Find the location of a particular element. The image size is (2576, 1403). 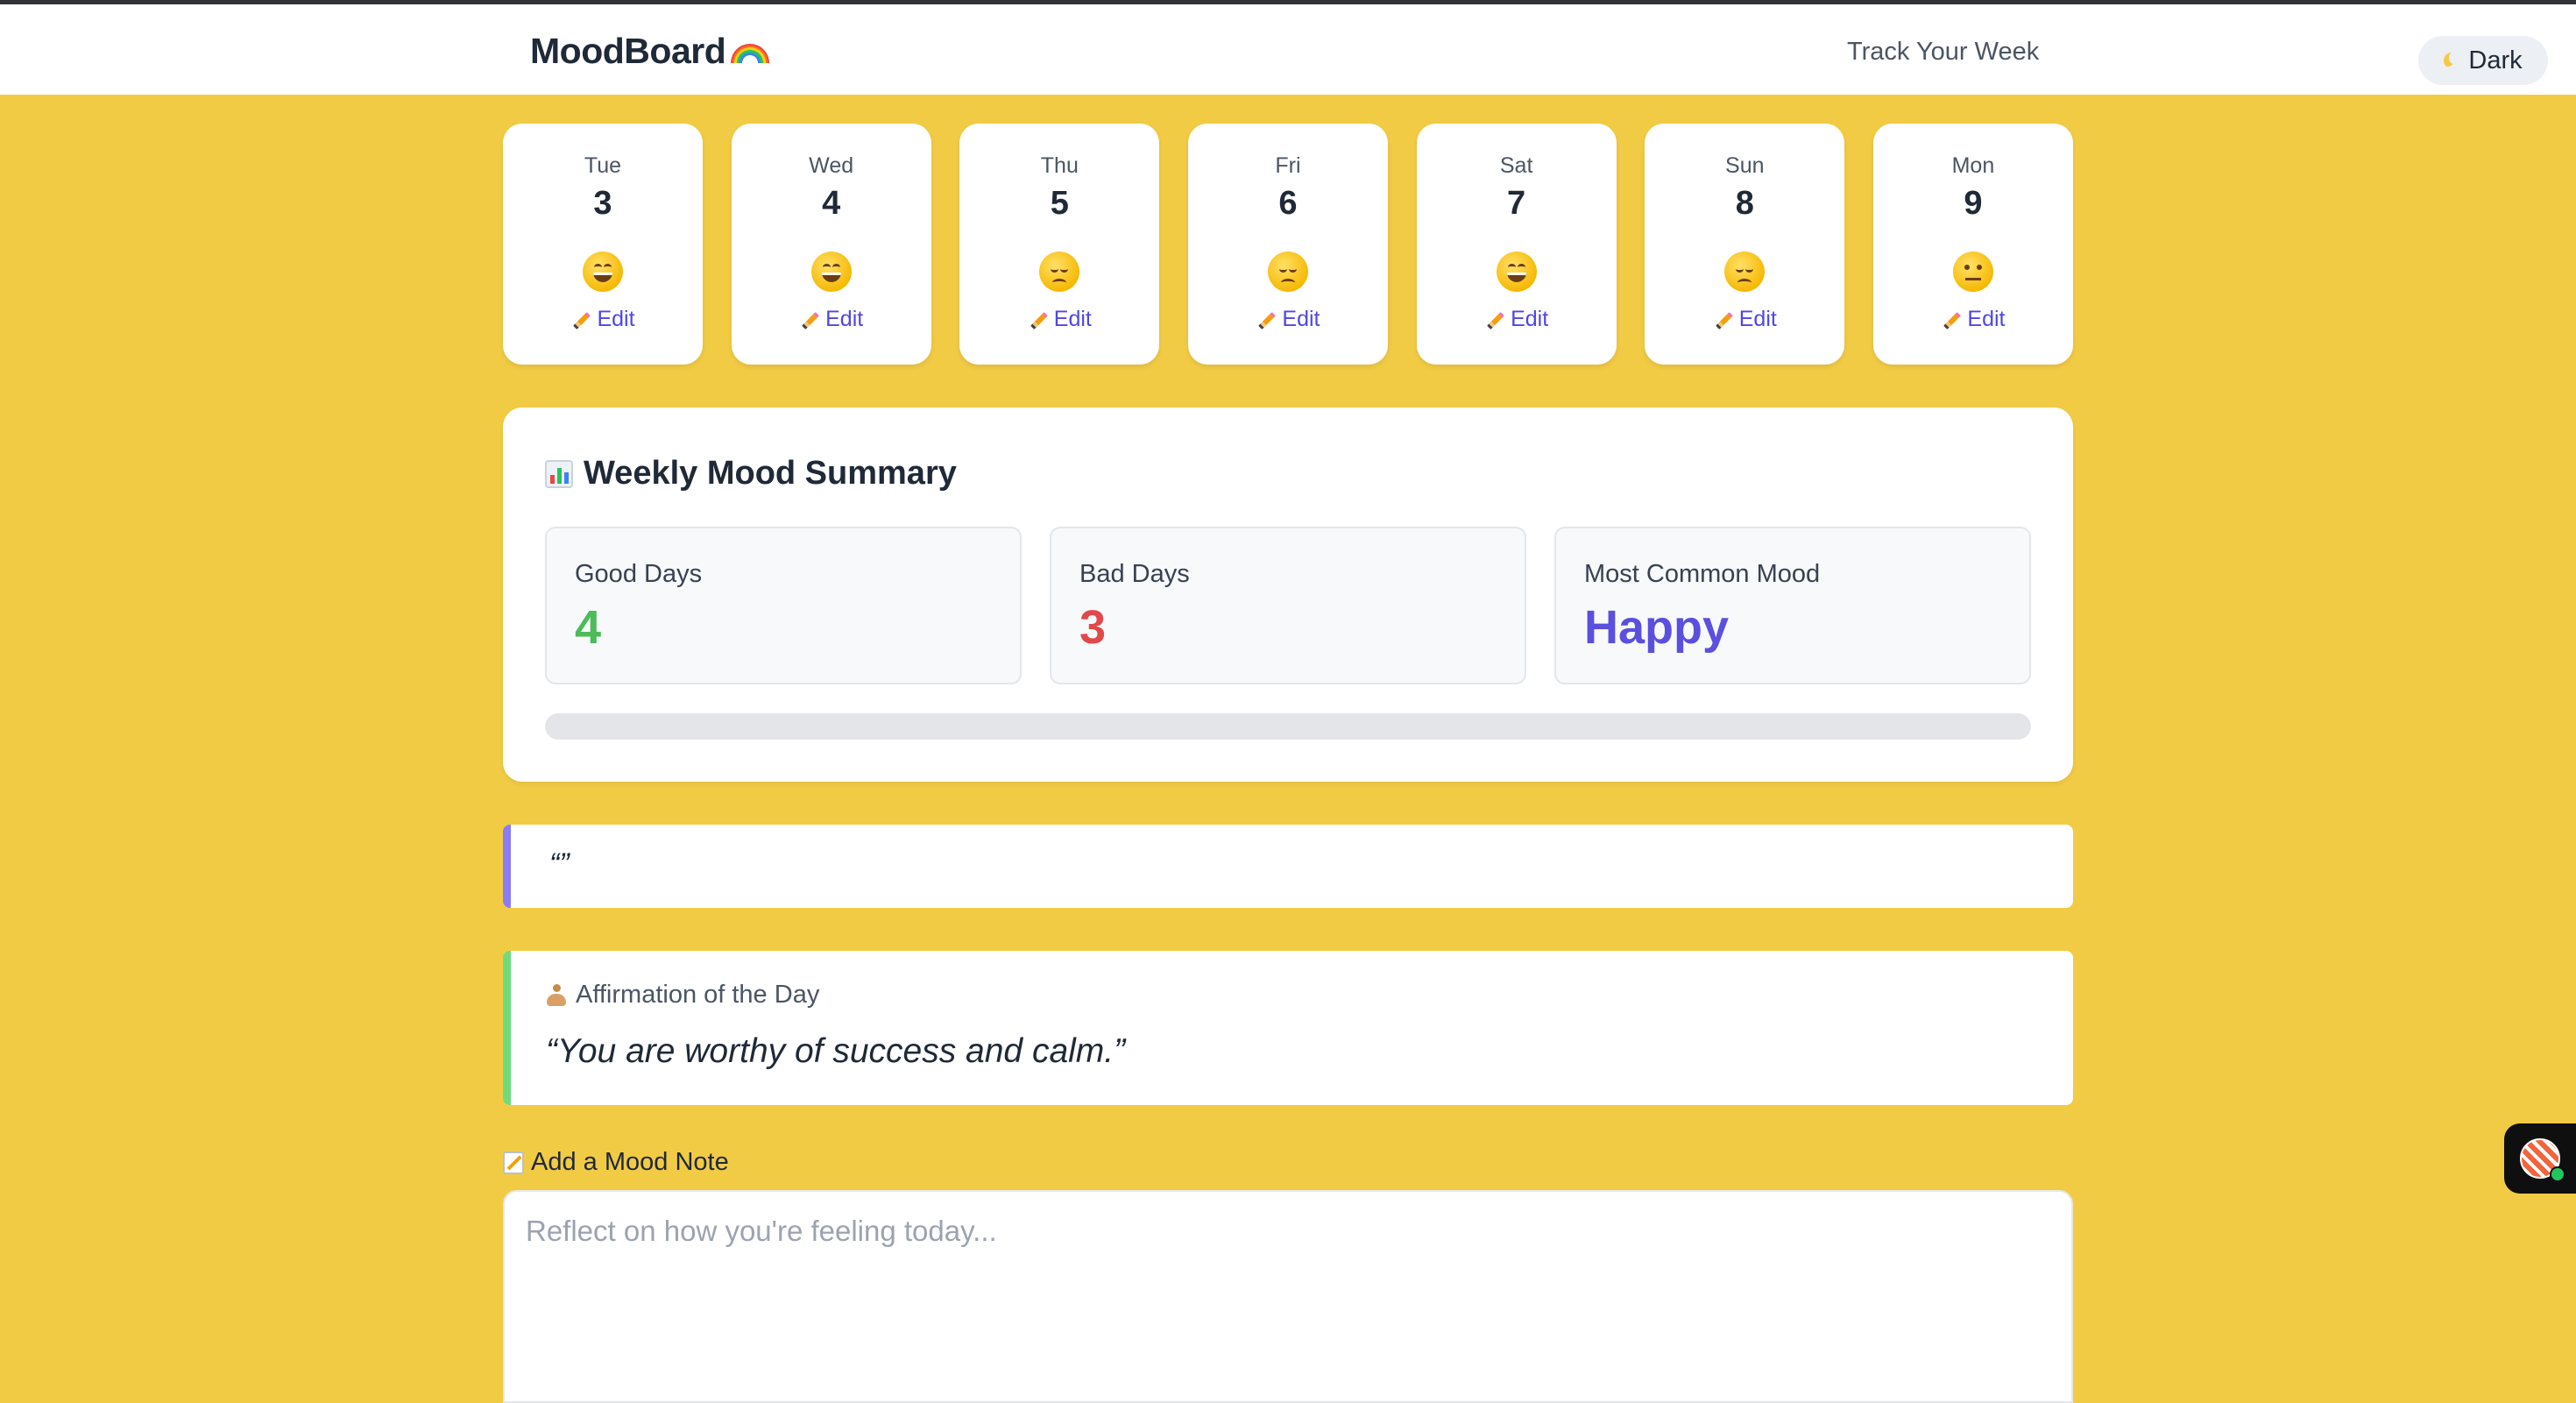

quote-text: “” is located at coordinates (559, 864).